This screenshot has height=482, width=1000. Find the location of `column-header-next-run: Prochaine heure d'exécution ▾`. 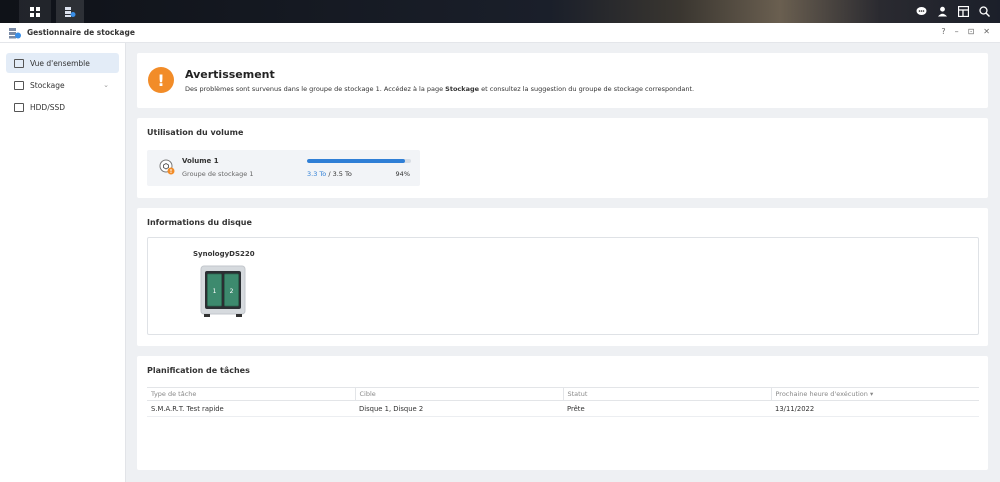

column-header-next-run: Prochaine heure d'exécution ▾ is located at coordinates (874, 394).